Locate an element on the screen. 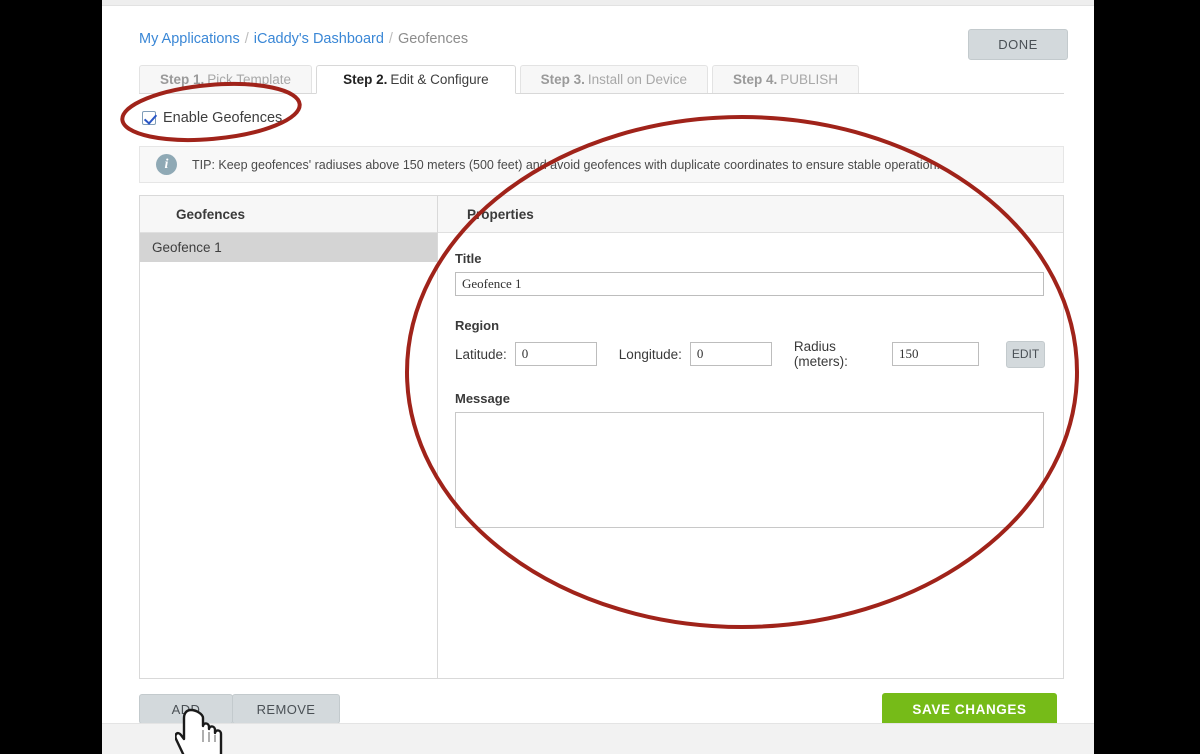 The image size is (1200, 754). tab-step-1-pick-template: Step 1. Pick Template is located at coordinates (226, 79).